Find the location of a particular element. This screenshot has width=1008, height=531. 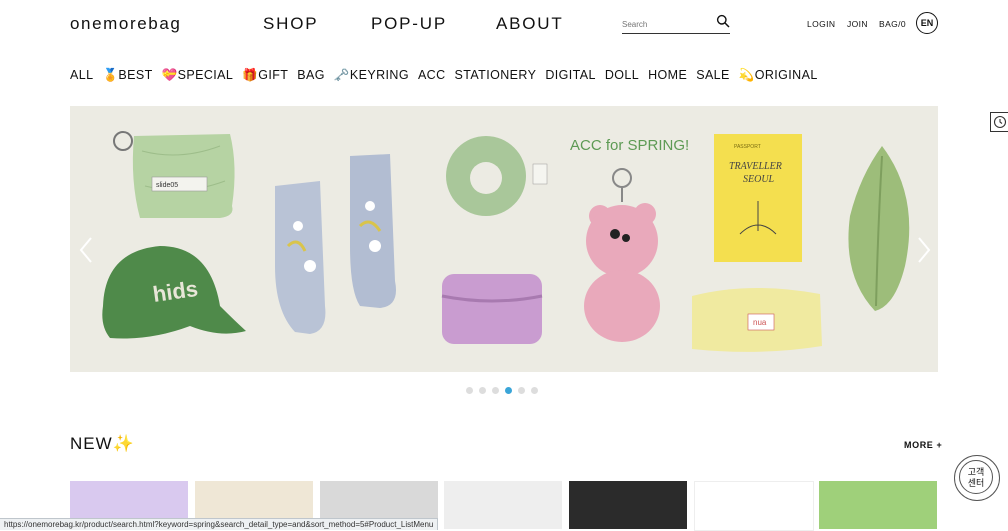

scrunchie-image is located at coordinates (497, 176).